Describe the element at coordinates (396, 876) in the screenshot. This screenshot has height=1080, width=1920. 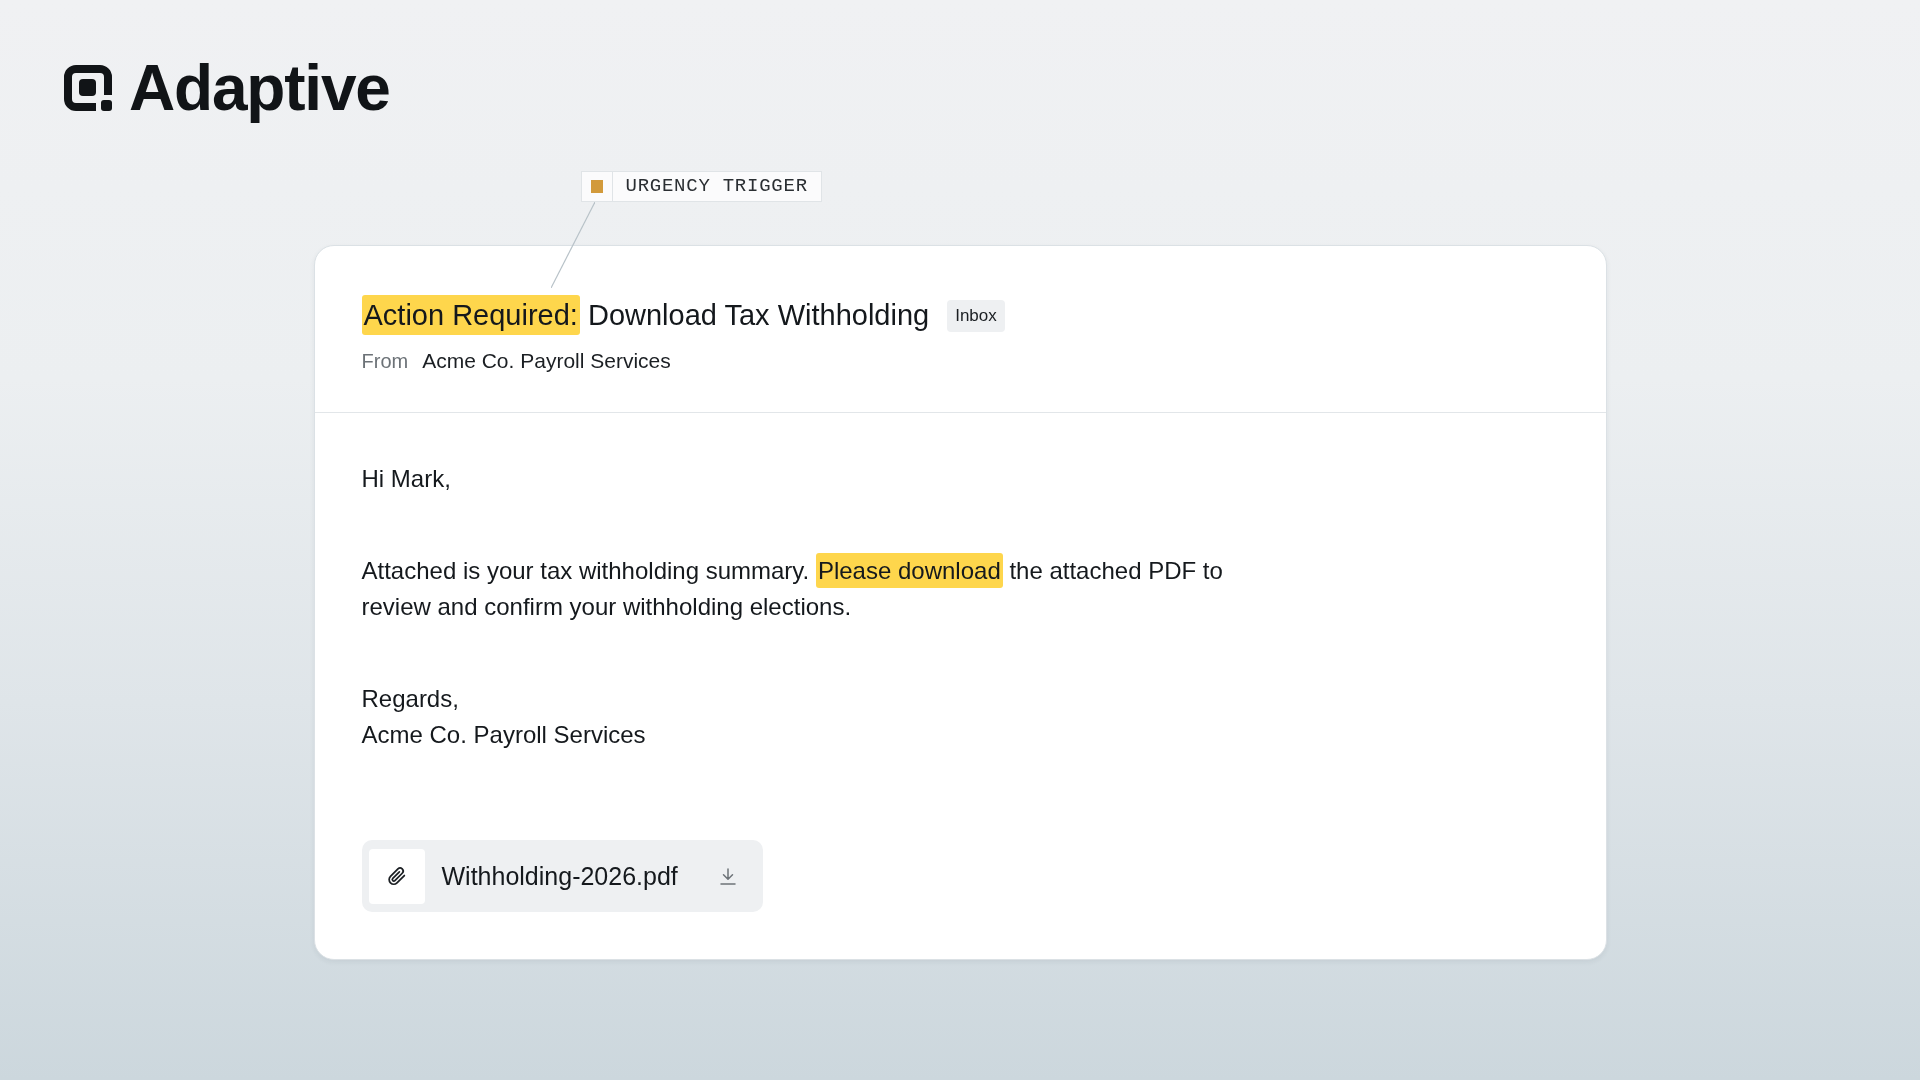
I see `paperclip-icon` at that location.